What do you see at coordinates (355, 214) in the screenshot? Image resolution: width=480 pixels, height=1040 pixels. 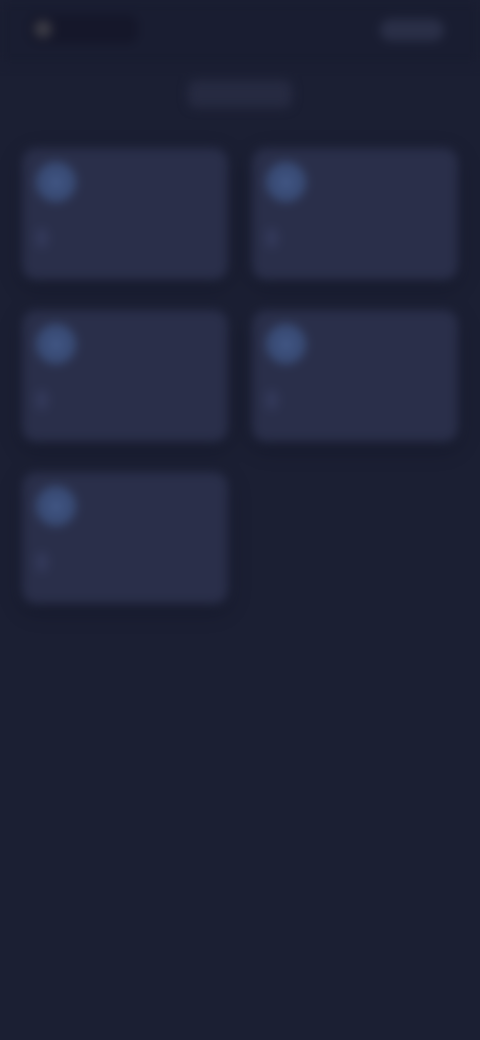 I see `grid-card-2: ●` at bounding box center [355, 214].